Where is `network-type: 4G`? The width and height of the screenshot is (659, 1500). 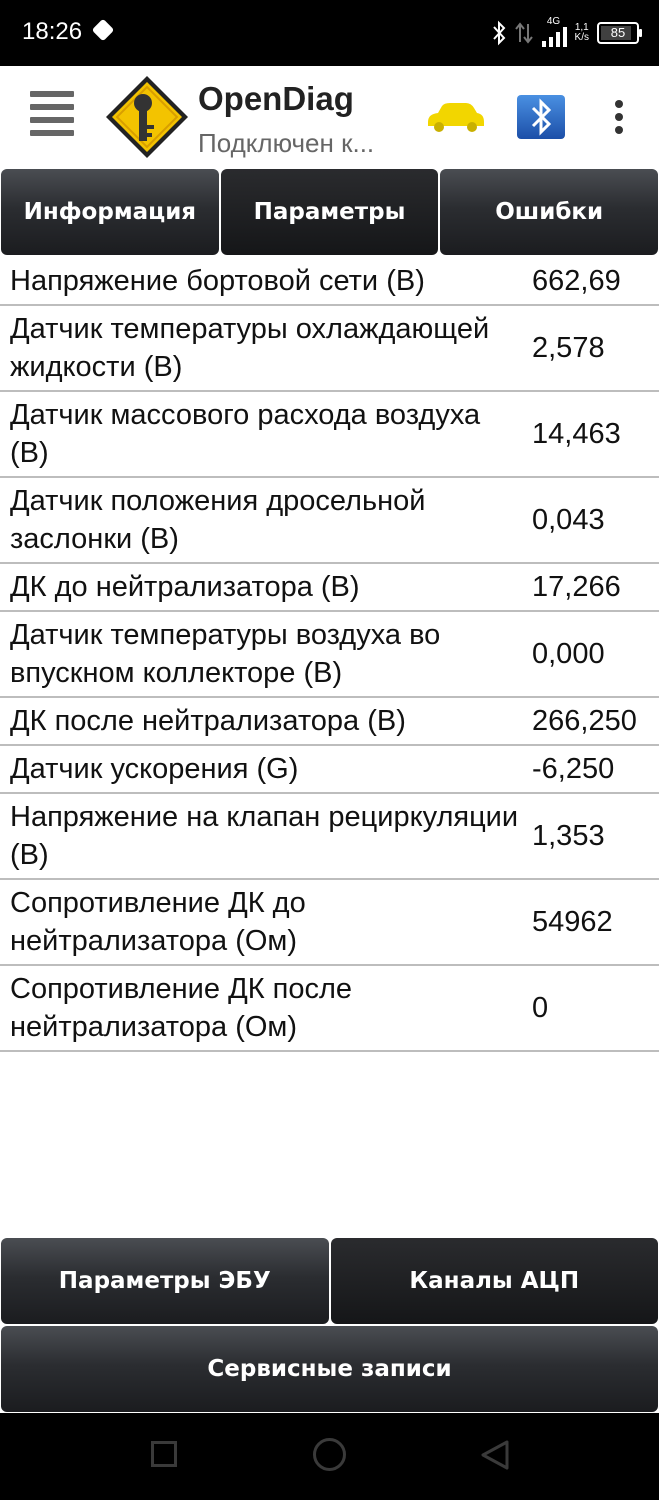 network-type: 4G is located at coordinates (553, 21).